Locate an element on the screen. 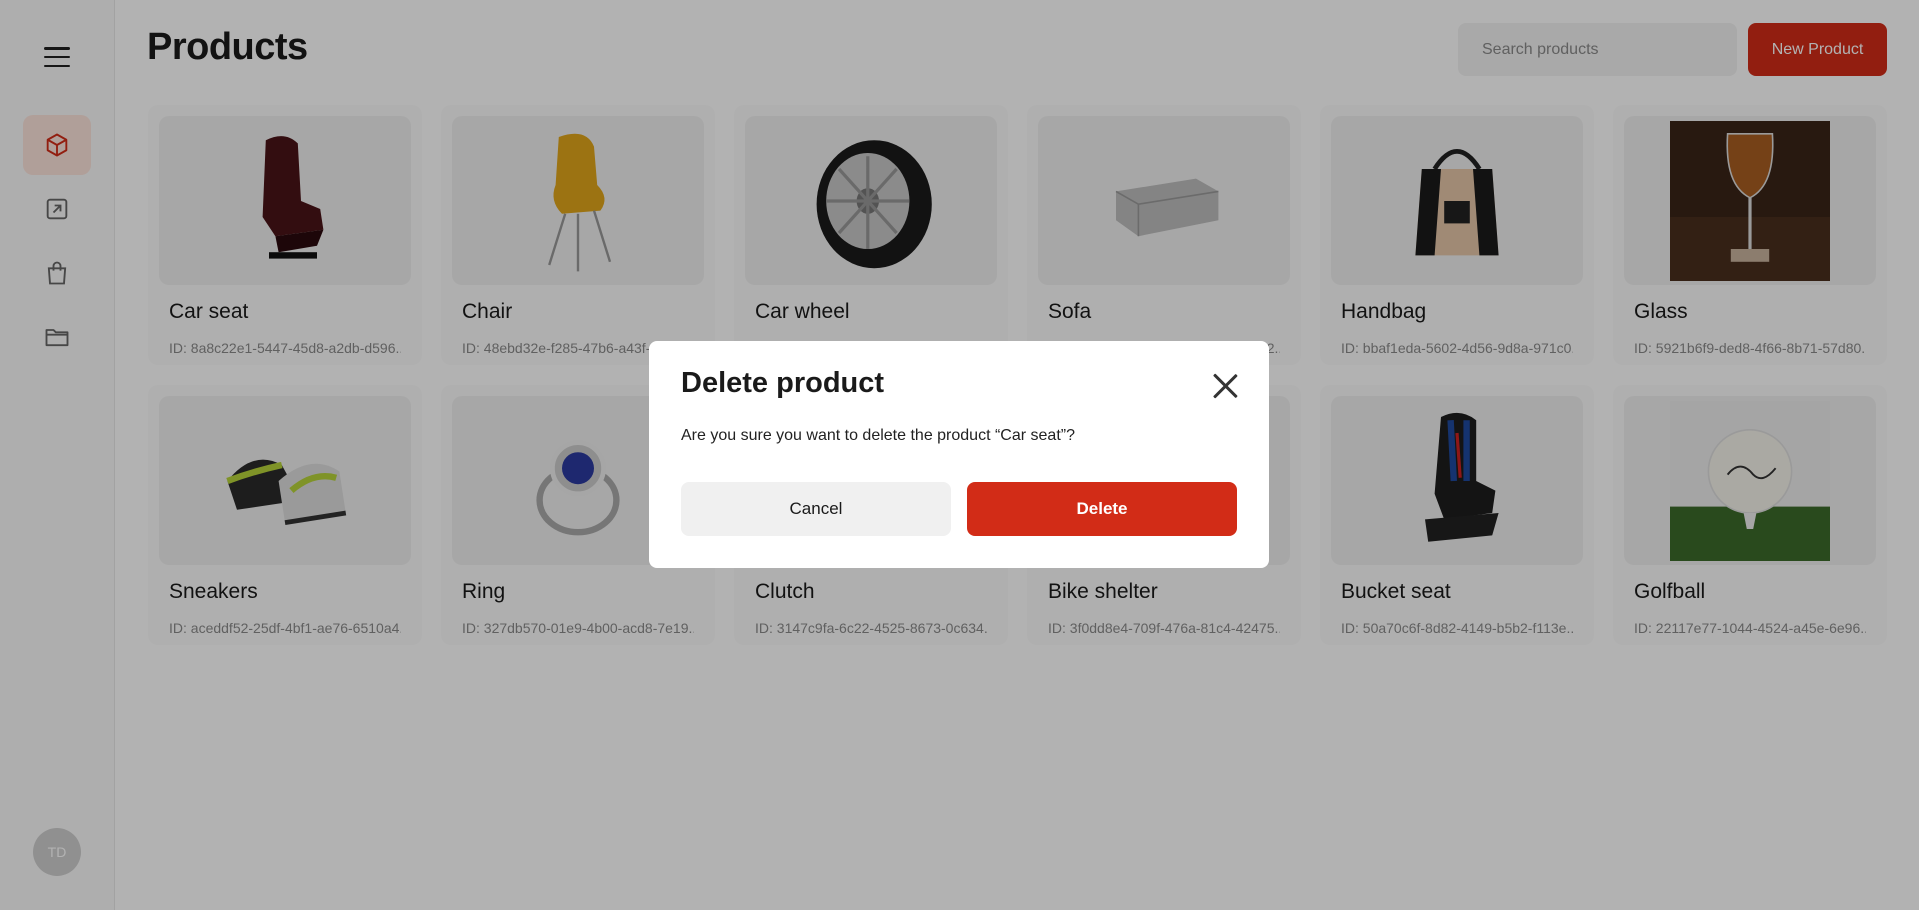 This screenshot has width=1919, height=910. cancel-button: Cancel is located at coordinates (816, 509).